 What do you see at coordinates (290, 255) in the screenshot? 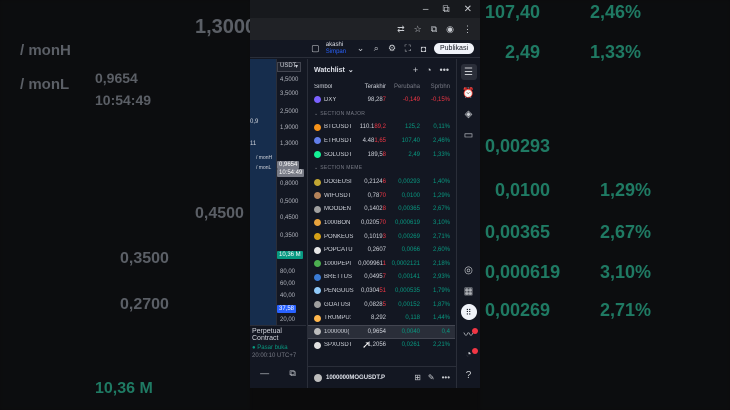
I see `volume-tag: 10,36 M` at bounding box center [290, 255].